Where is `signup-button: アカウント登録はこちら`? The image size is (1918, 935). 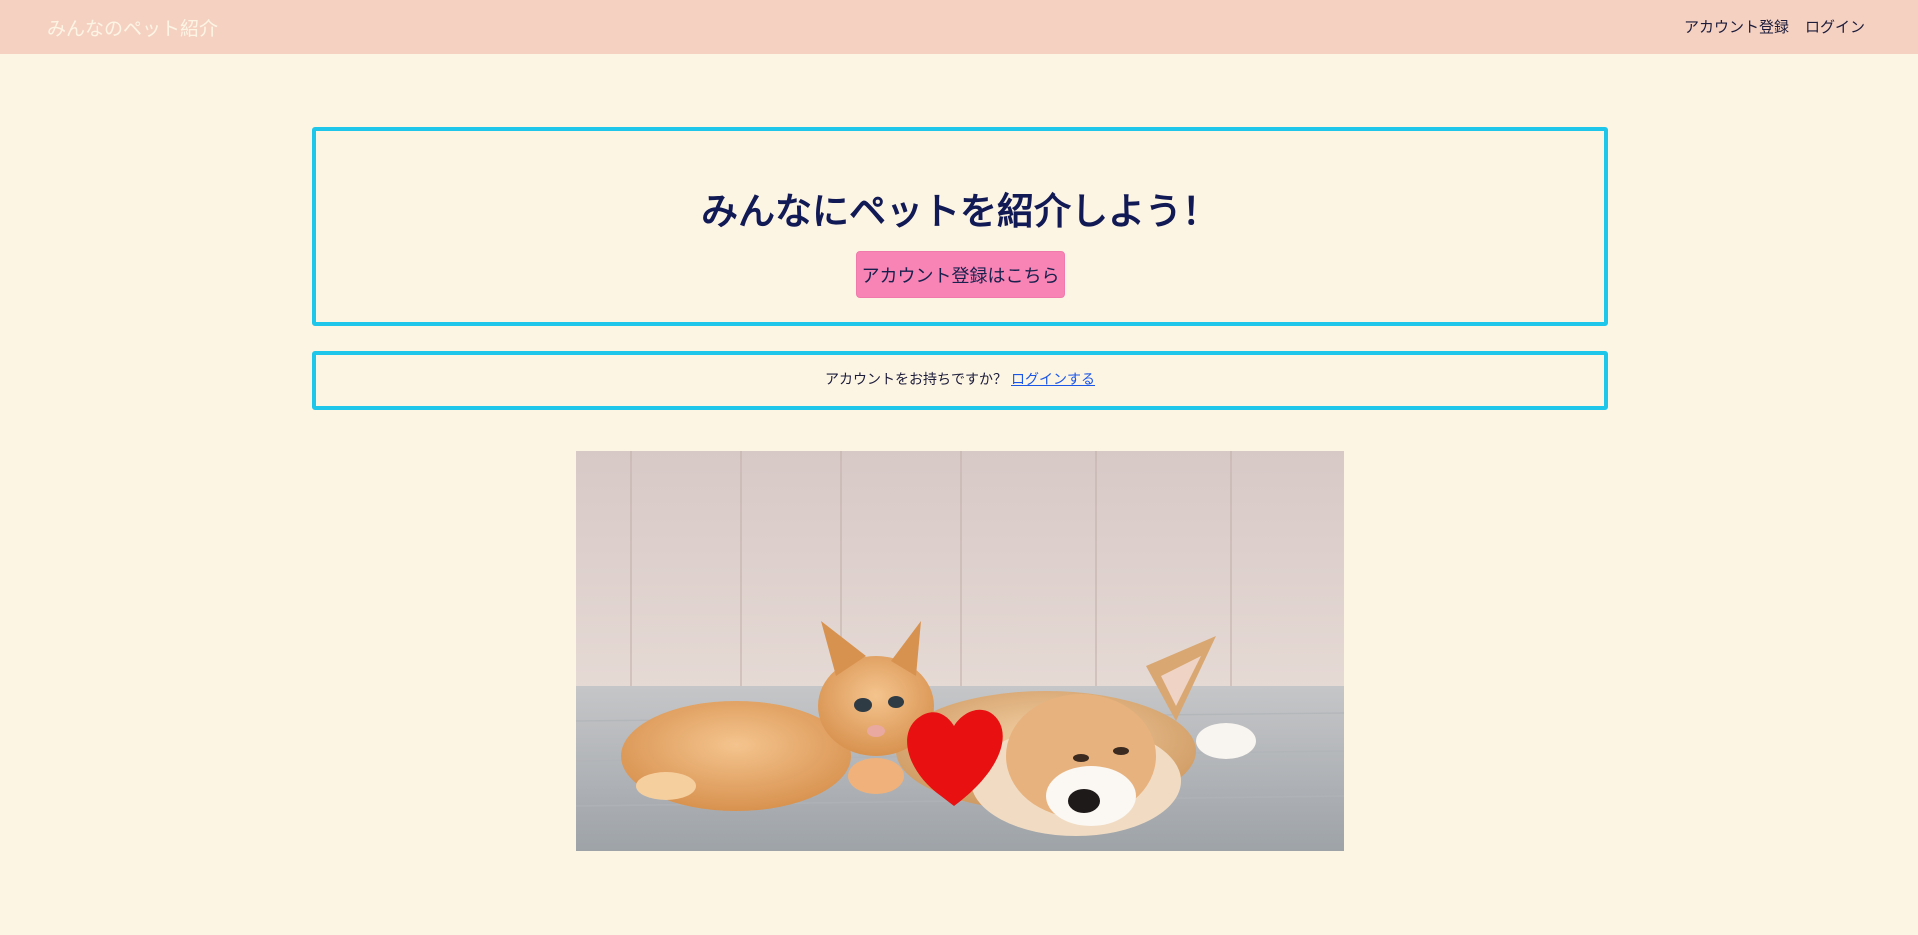 signup-button: アカウント登録はこちら is located at coordinates (960, 274).